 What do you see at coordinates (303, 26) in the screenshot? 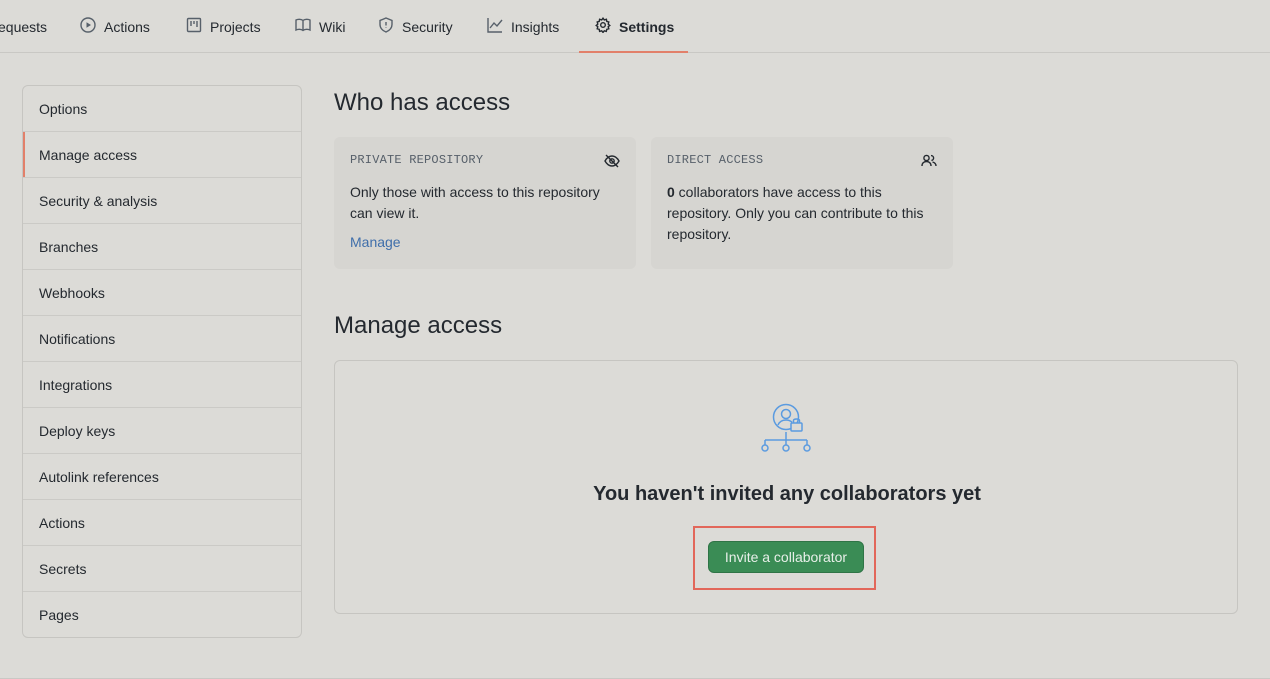
I see `book-icon` at bounding box center [303, 26].